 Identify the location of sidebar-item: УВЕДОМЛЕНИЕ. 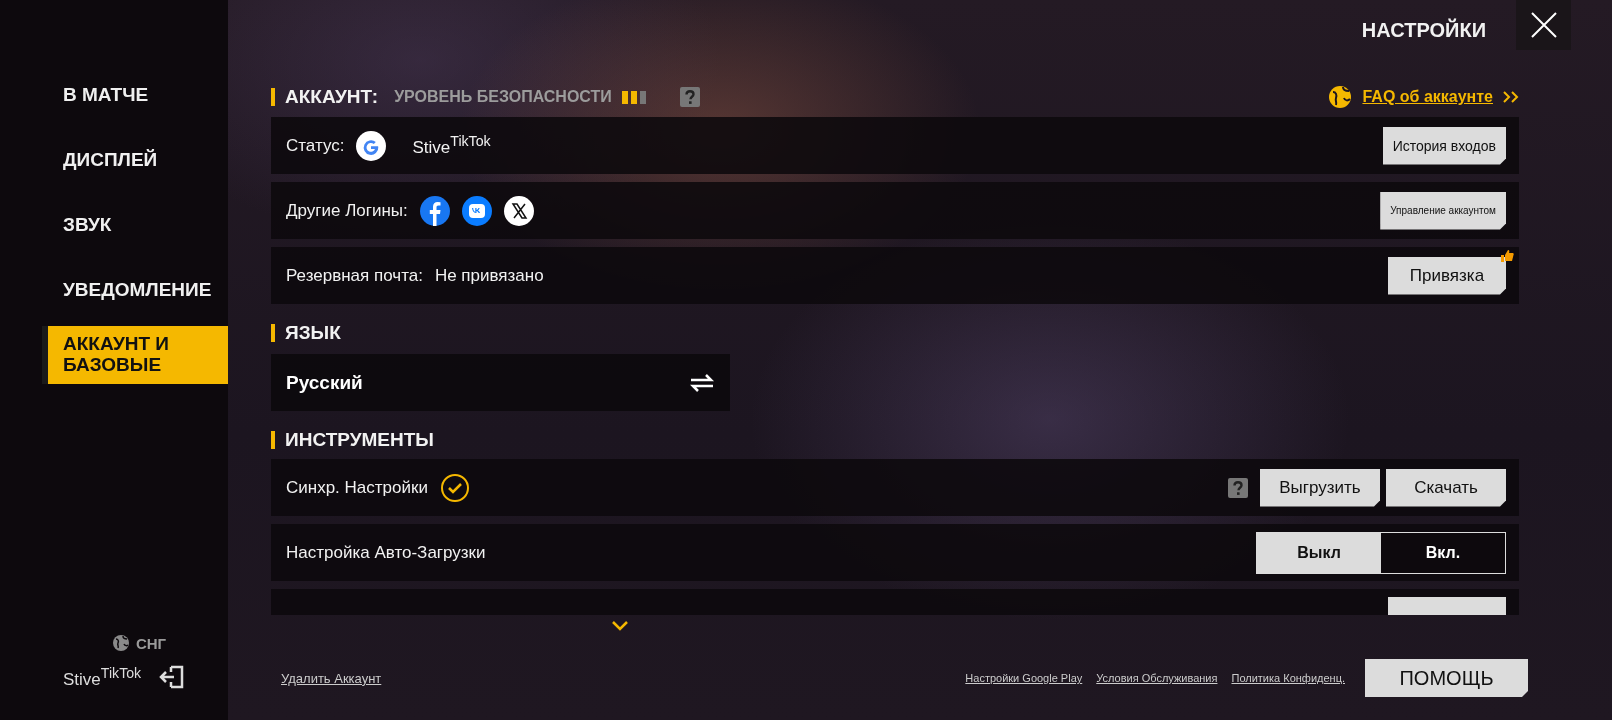
(135, 290).